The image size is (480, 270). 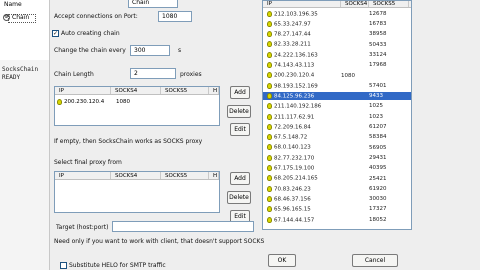 I want to click on chain-add-button: Add, so click(x=240, y=92).